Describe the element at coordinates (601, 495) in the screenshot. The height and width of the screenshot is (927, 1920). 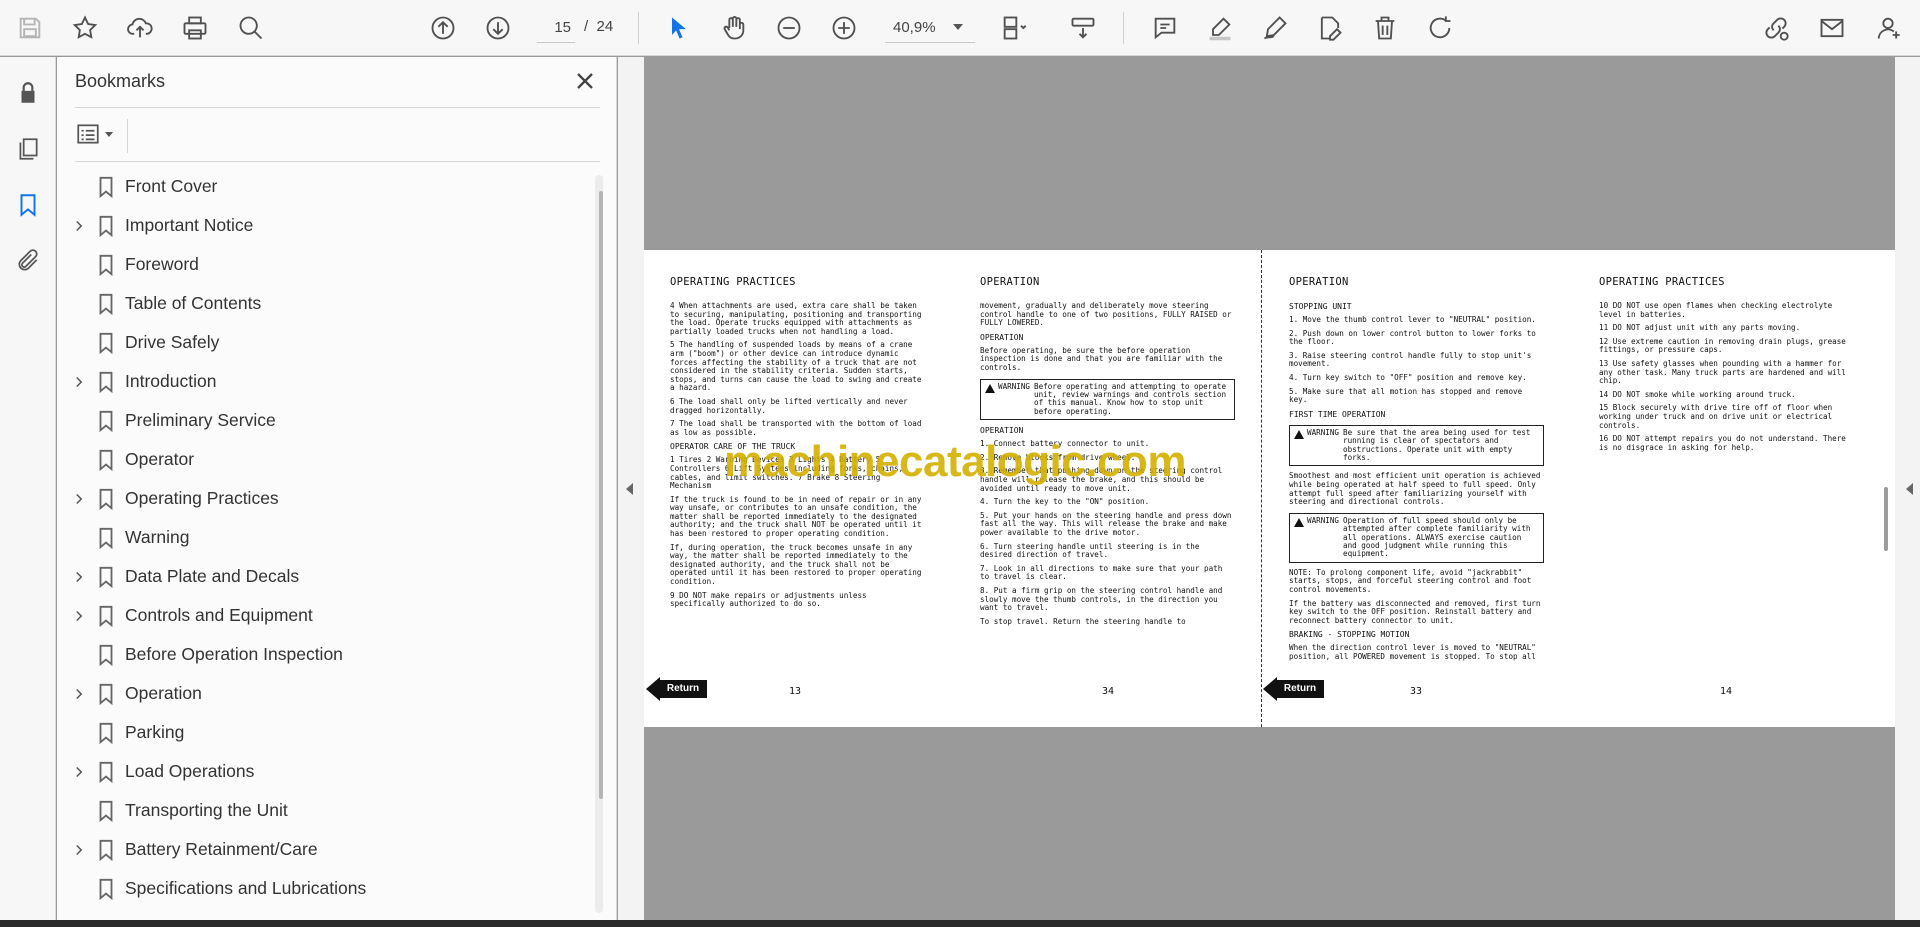
I see `panel-scrollbar-thumb` at that location.